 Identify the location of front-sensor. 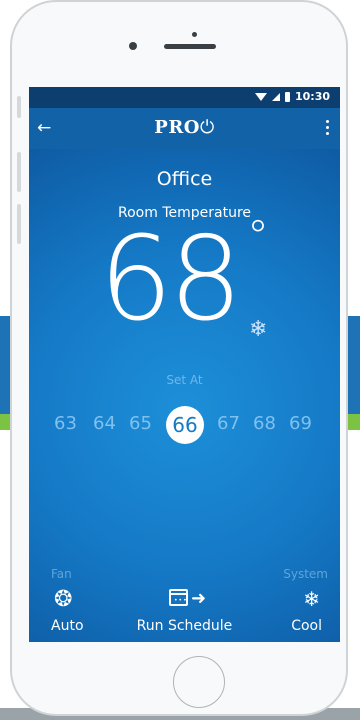
(133, 46).